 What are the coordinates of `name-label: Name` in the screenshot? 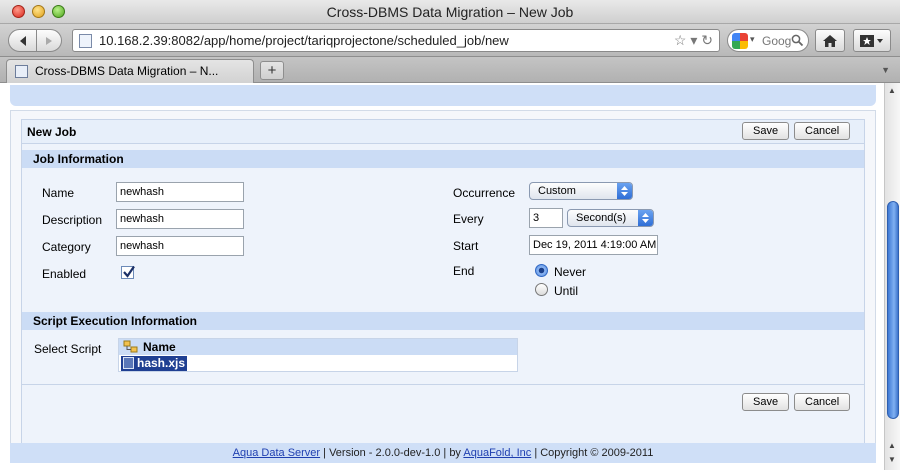 It's located at (58, 193).